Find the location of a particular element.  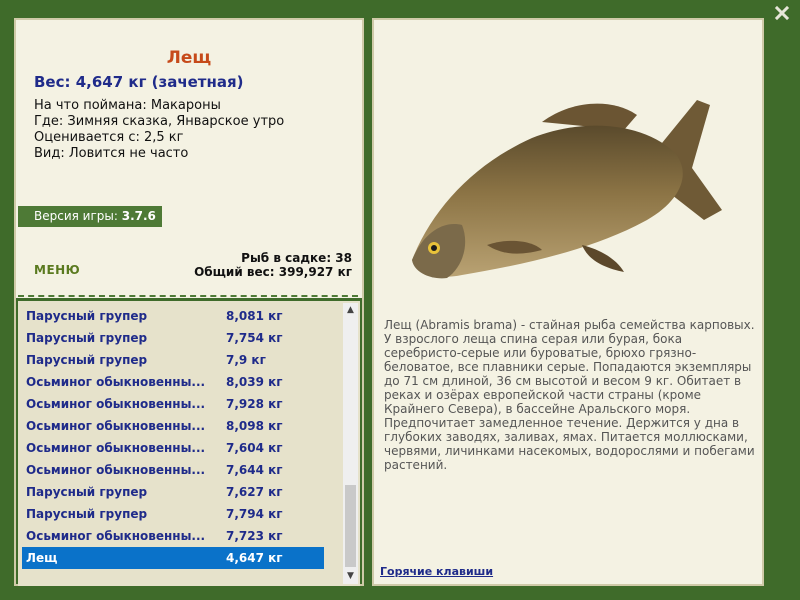

catch-name: Лещ is located at coordinates (189, 58).